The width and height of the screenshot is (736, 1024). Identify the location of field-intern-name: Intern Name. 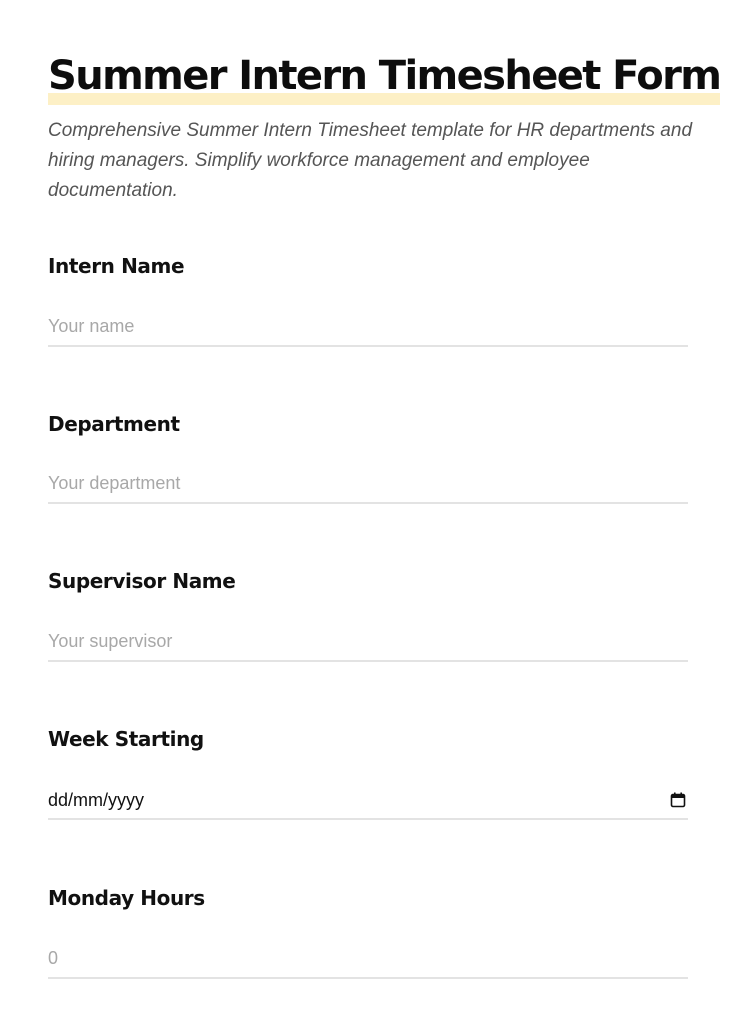
(368, 300).